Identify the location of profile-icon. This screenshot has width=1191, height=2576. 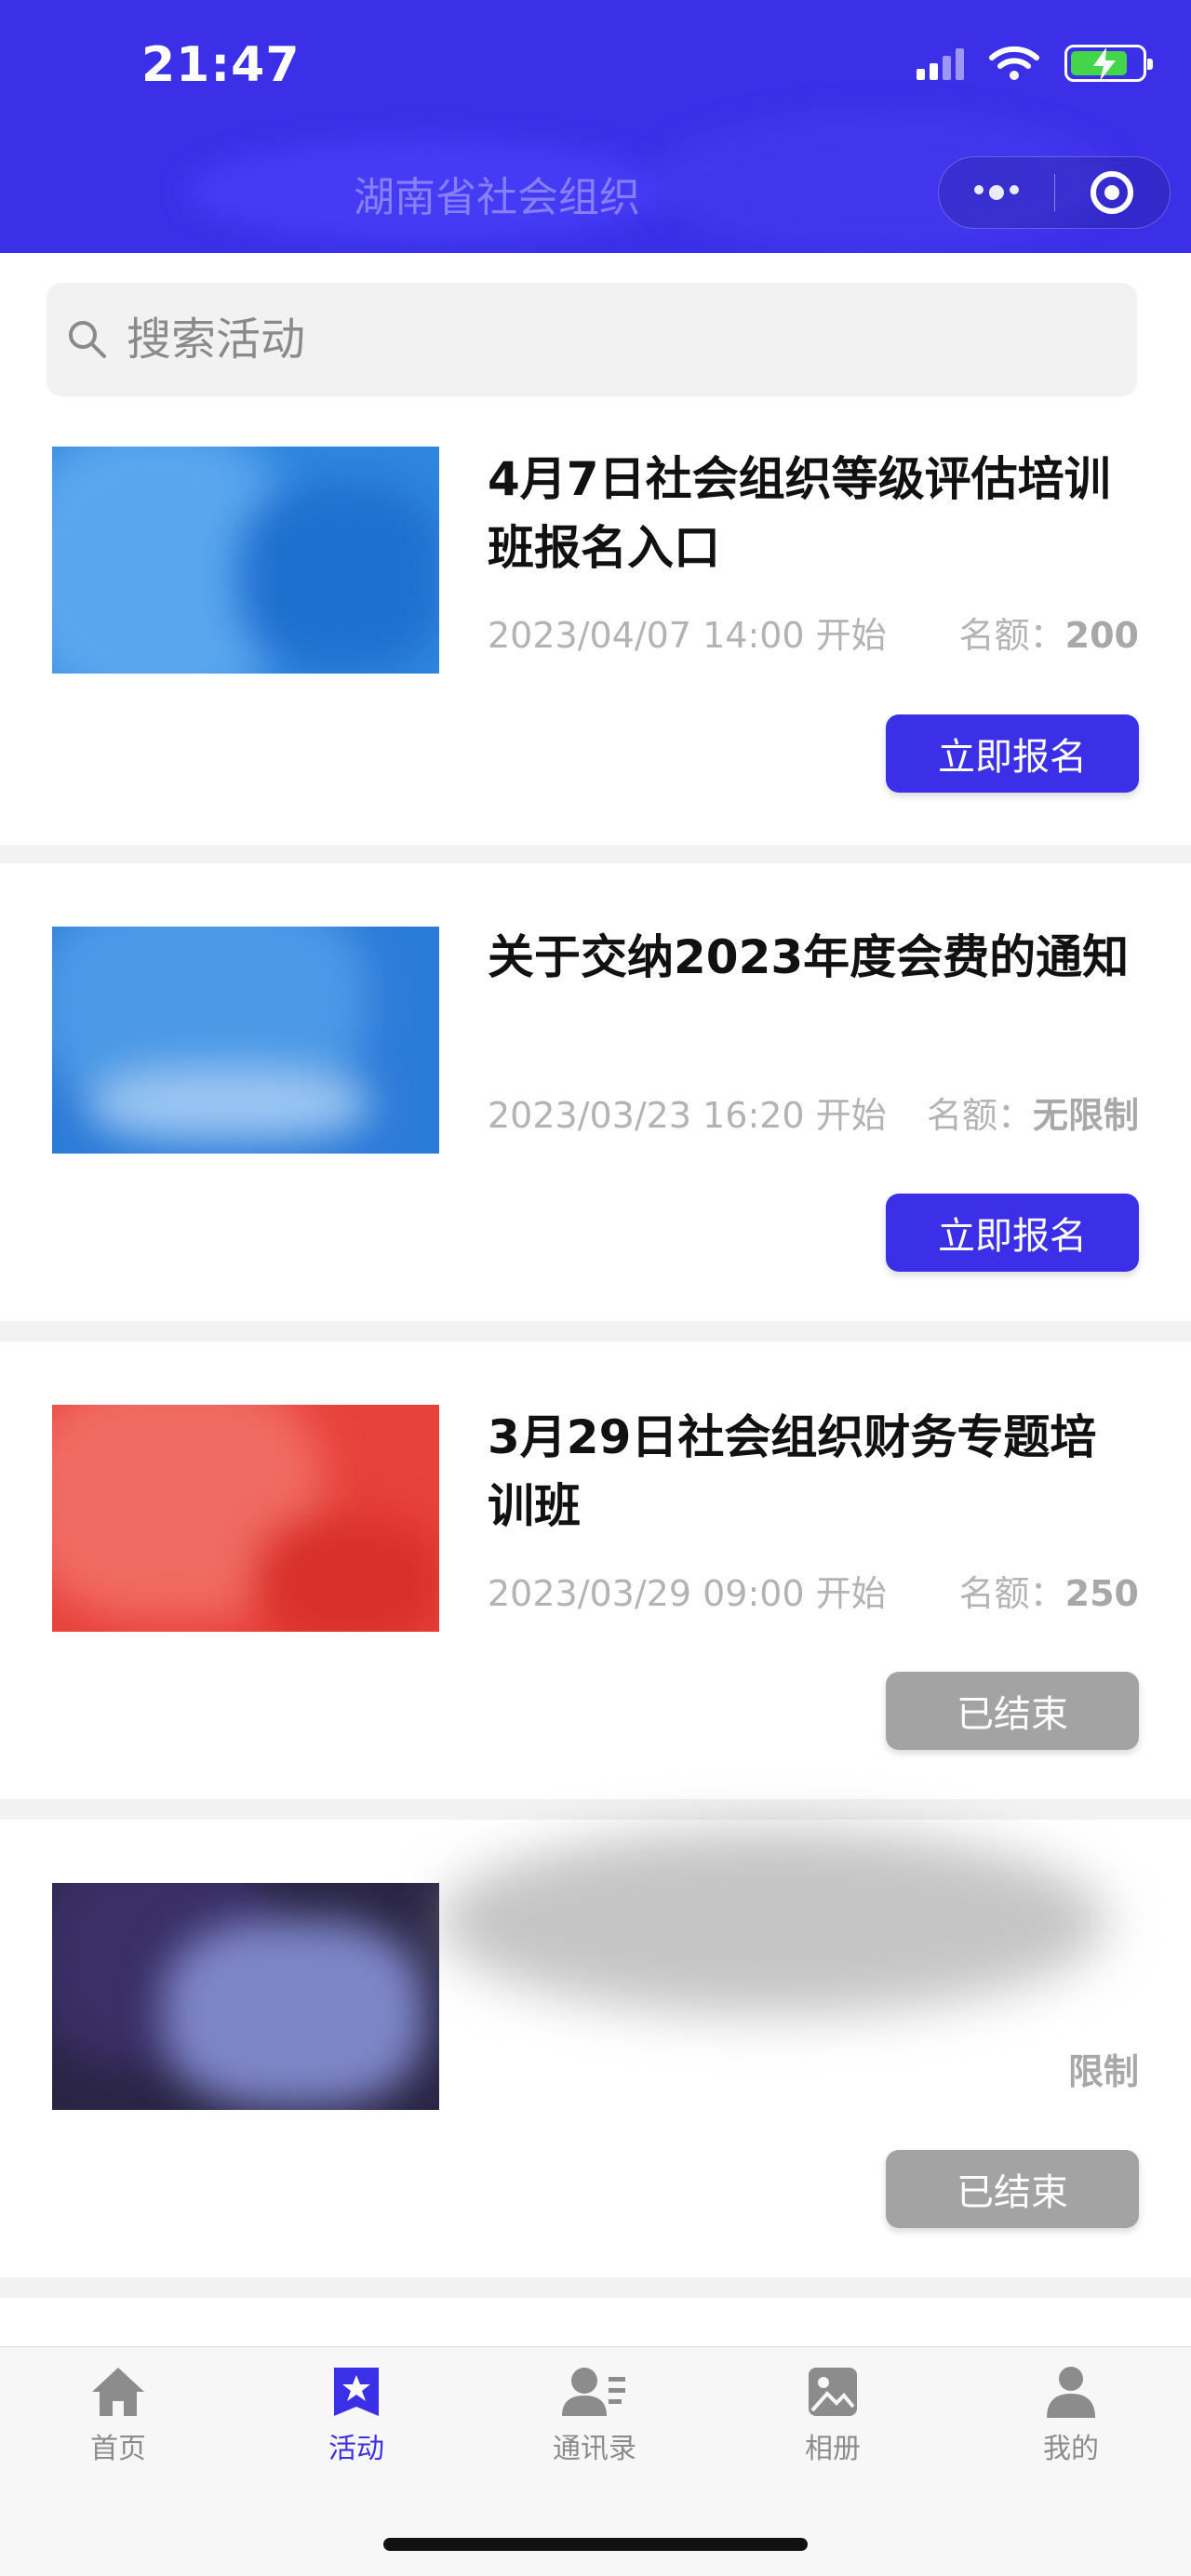
(1071, 2392).